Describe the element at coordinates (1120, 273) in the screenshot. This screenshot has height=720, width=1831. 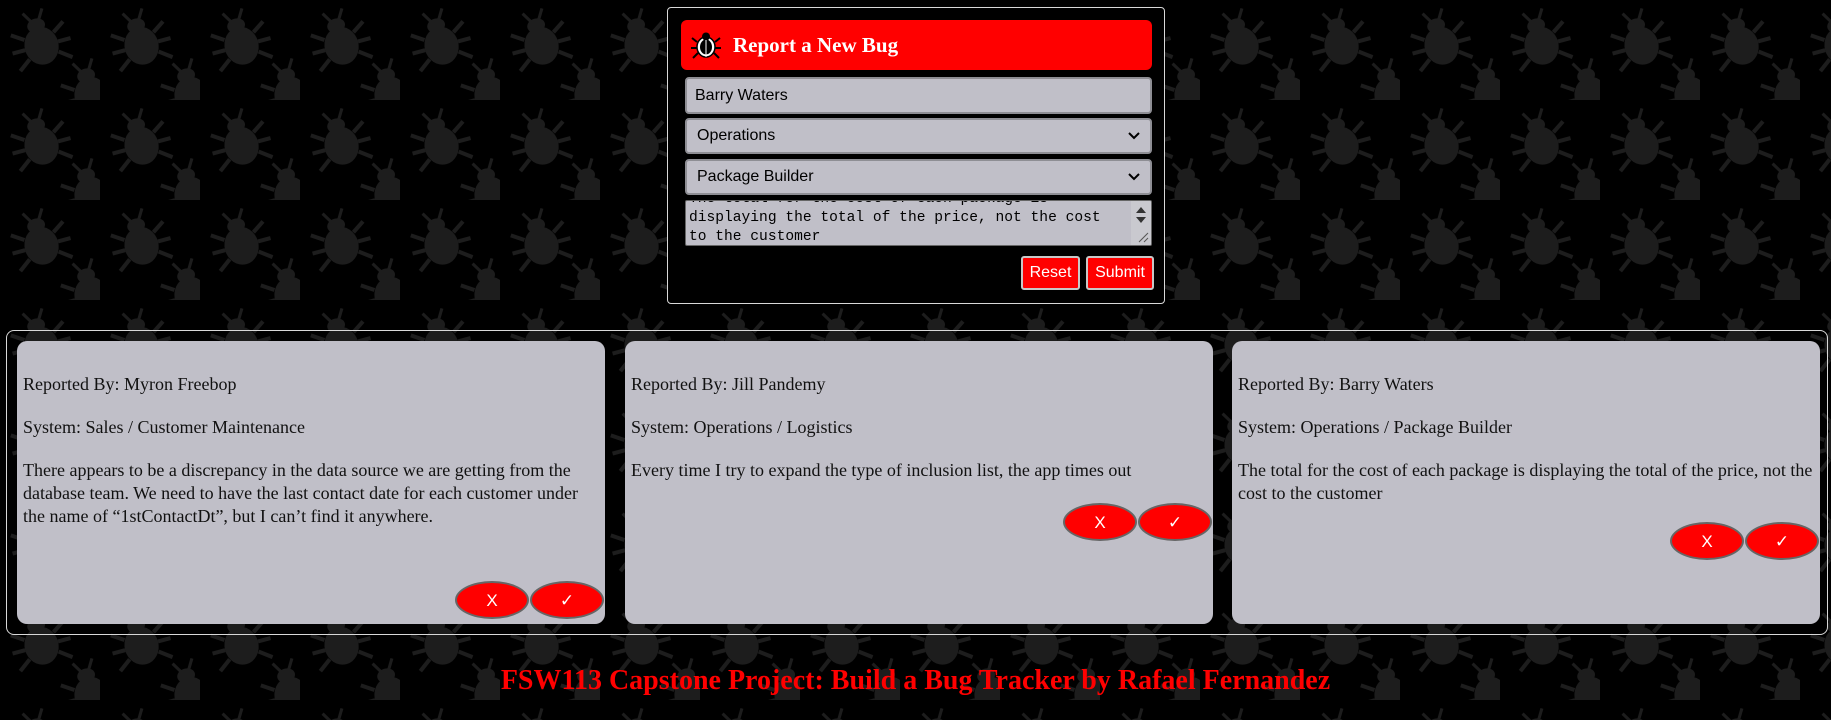
I see `submit-button: Submit` at that location.